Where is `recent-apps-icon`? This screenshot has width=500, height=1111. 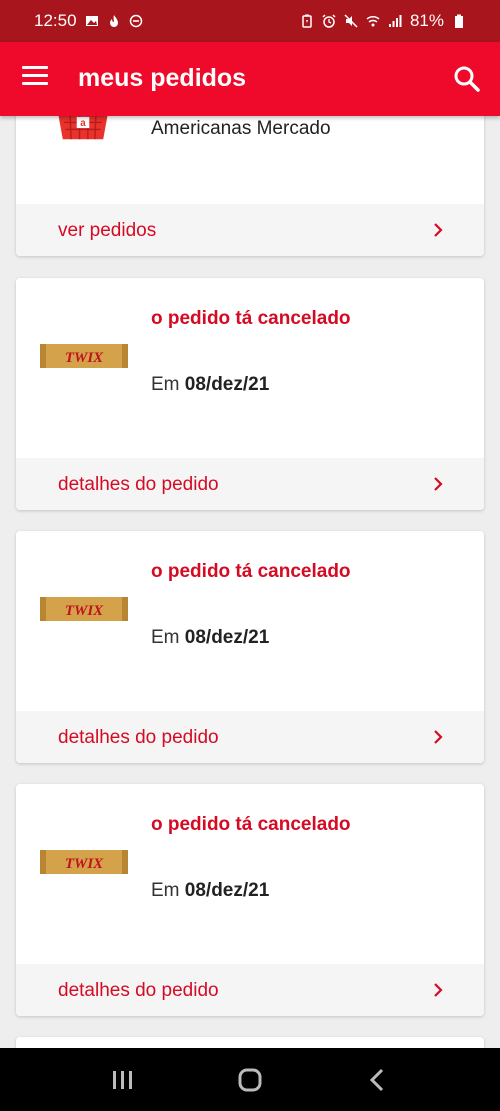
recent-apps-icon is located at coordinates (123, 1079).